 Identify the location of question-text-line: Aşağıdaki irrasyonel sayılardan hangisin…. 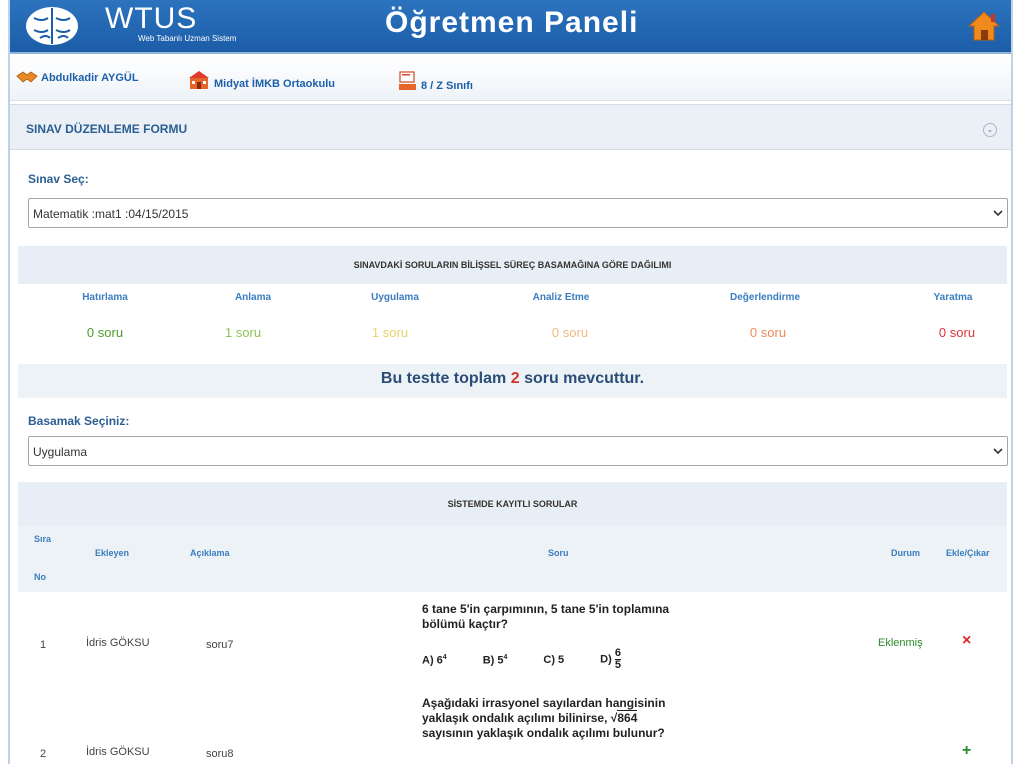
(544, 703).